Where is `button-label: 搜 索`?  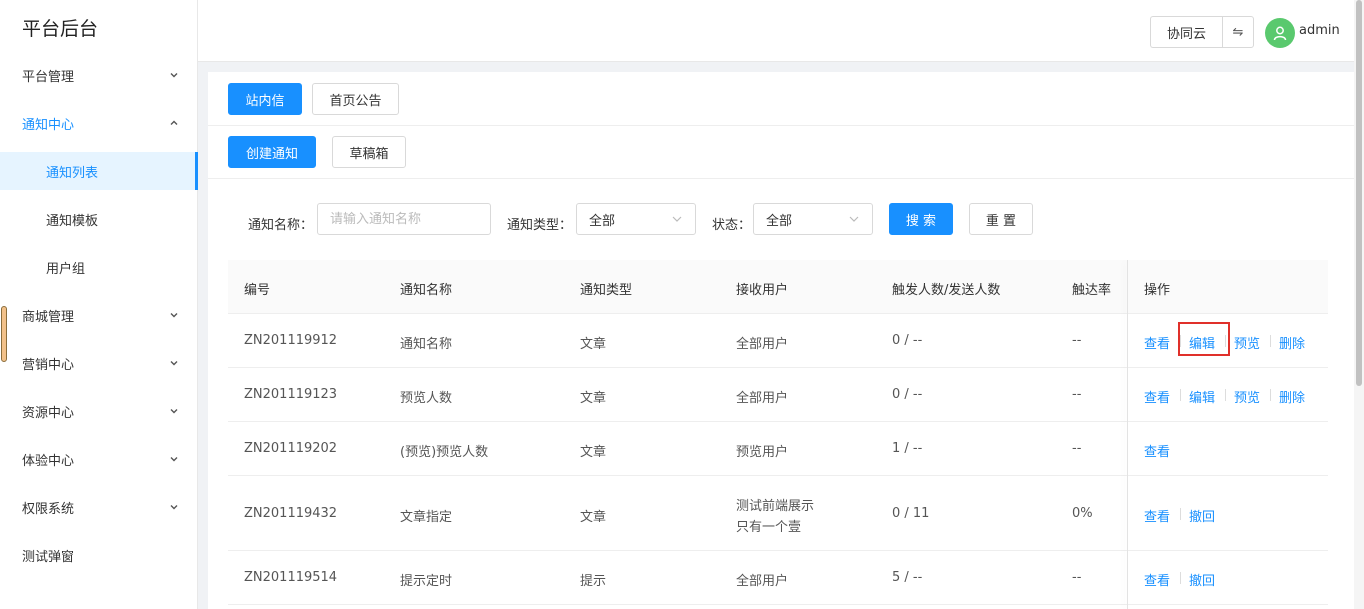 button-label: 搜 索 is located at coordinates (921, 221).